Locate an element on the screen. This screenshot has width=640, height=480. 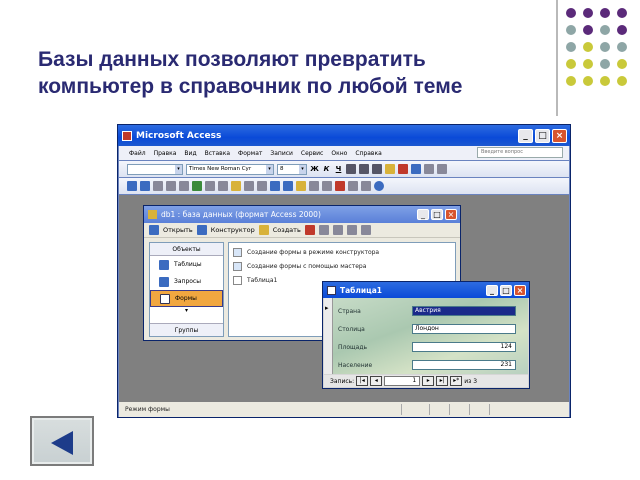
new-record-button: ▸* is located at coordinates (456, 381).